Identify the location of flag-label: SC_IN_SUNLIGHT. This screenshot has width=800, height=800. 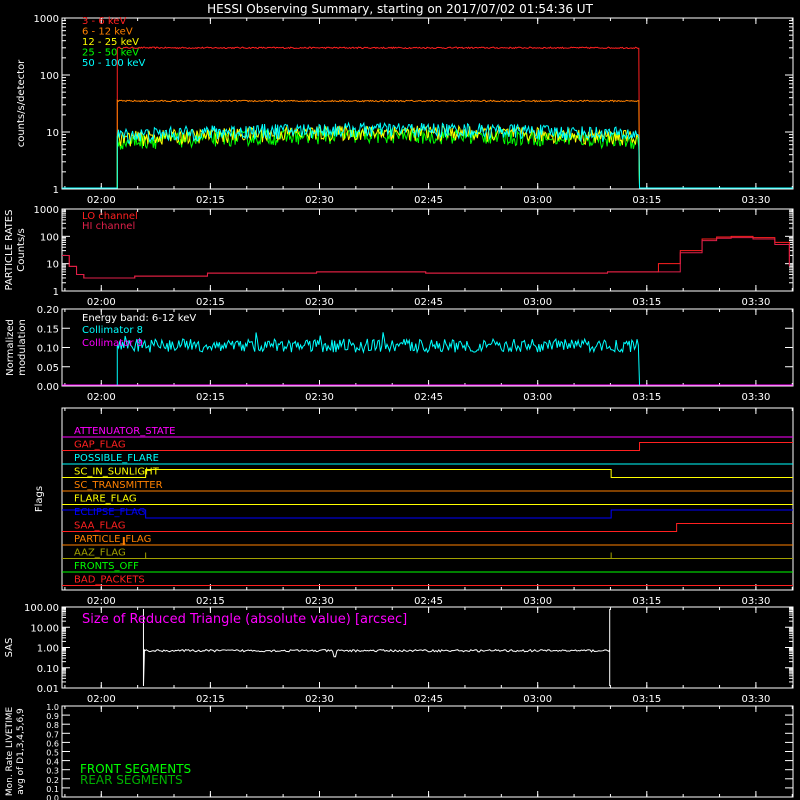
(117, 472).